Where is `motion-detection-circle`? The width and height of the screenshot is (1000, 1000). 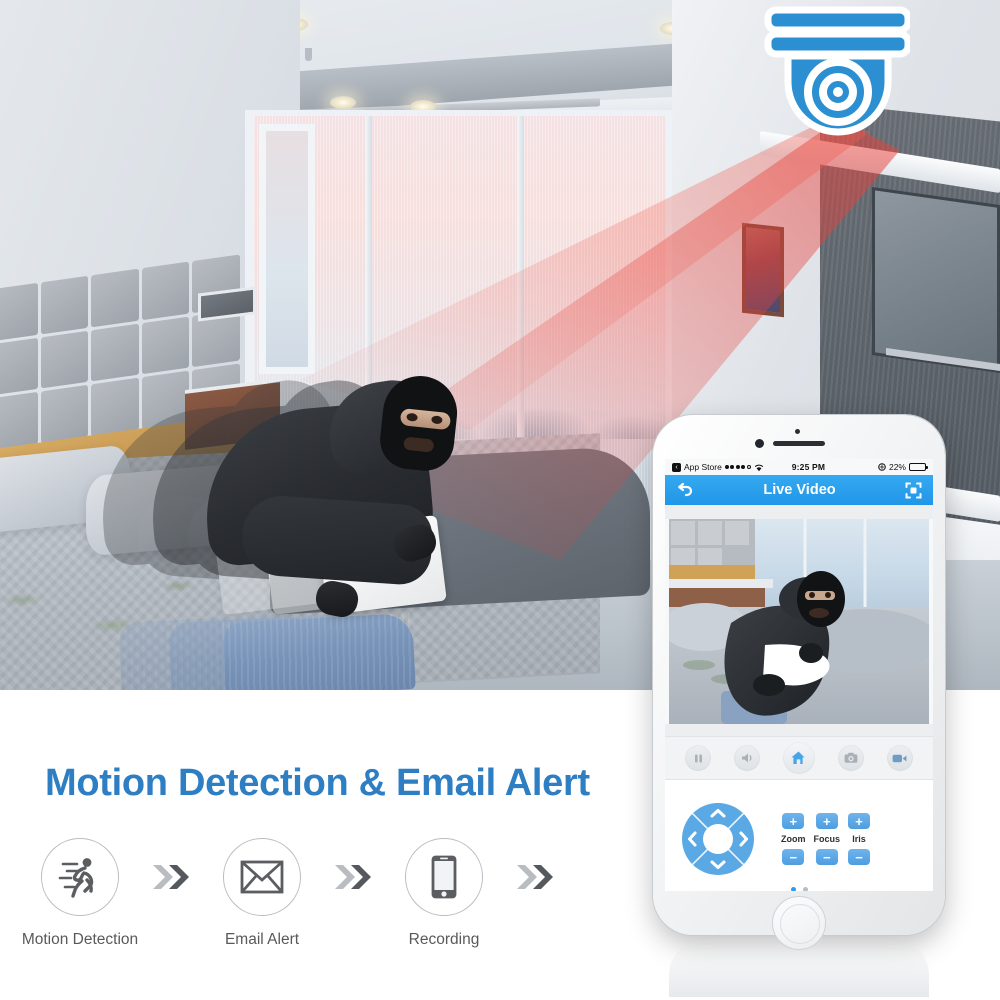 motion-detection-circle is located at coordinates (80, 877).